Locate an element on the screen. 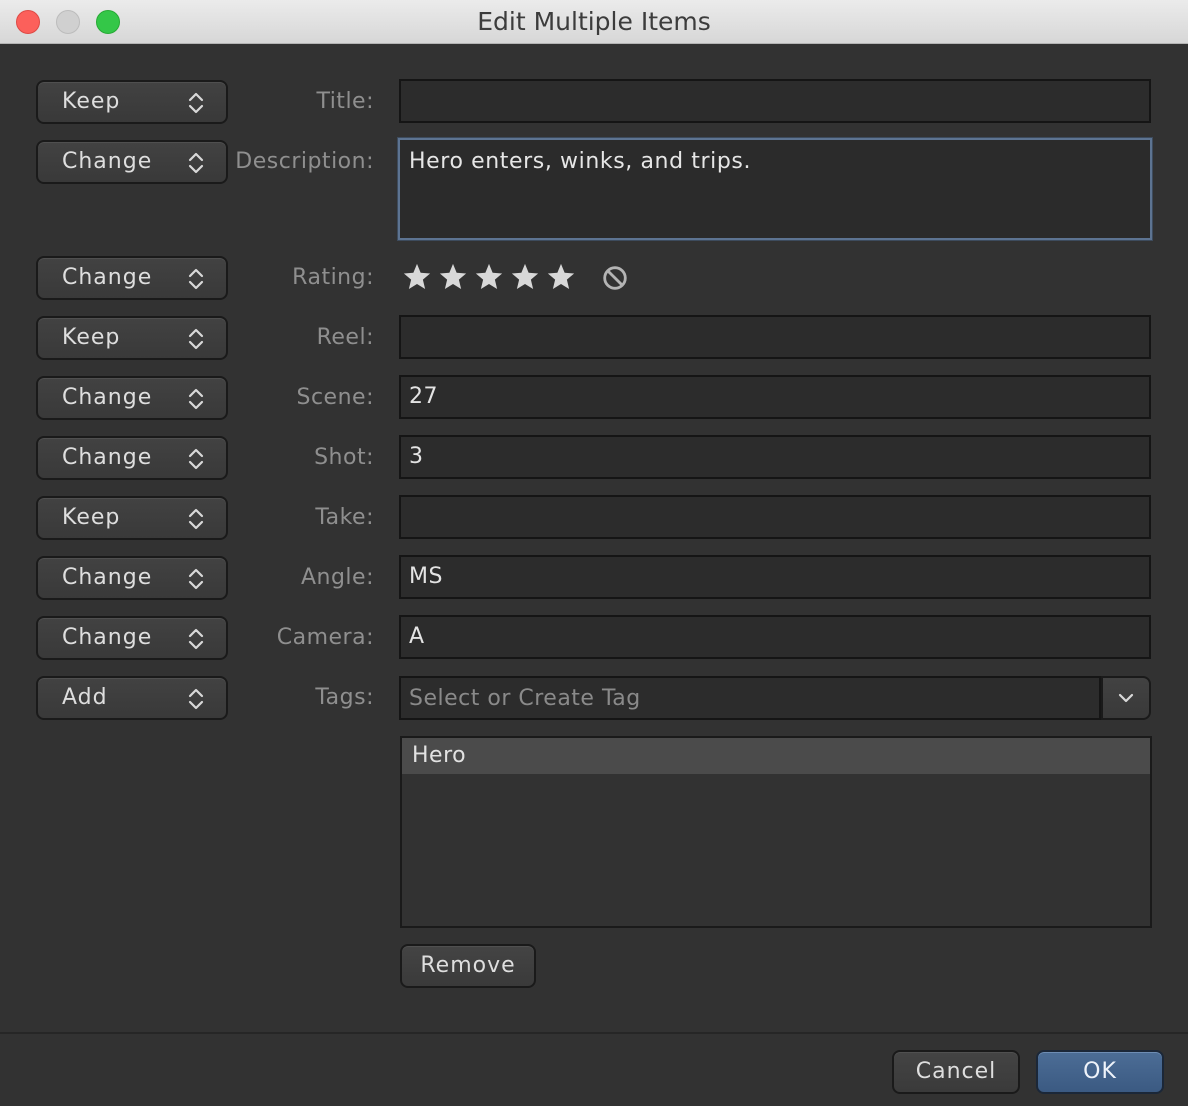  scene-value: 27 is located at coordinates (423, 396).